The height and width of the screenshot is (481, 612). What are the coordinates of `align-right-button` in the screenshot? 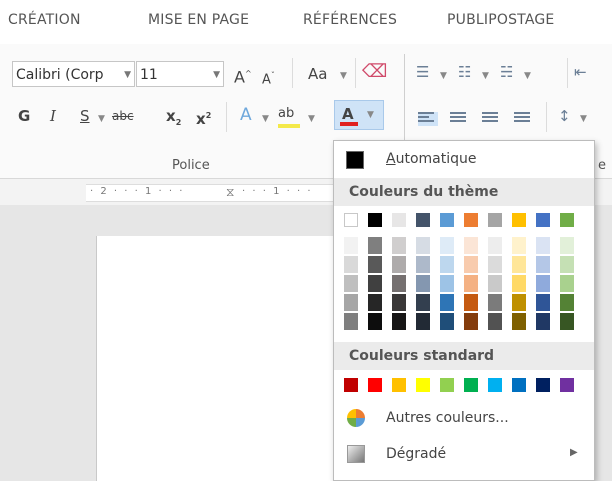 It's located at (492, 119).